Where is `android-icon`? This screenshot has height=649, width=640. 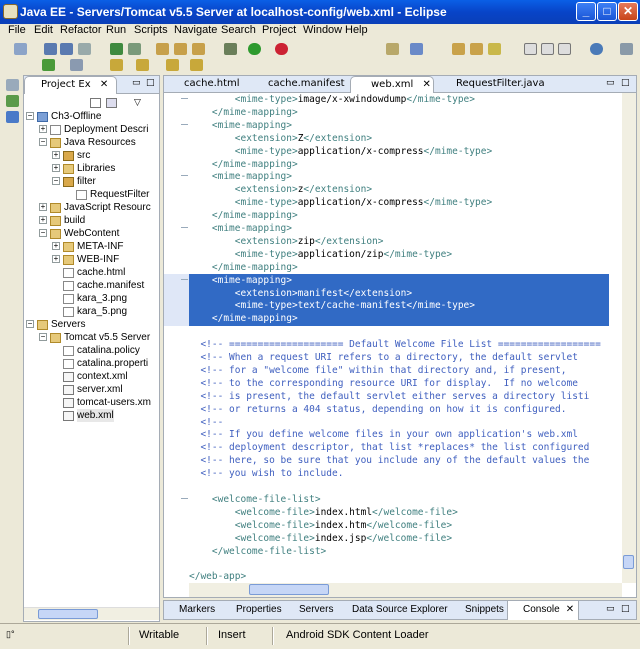
android-icon is located at coordinates (12, 101).